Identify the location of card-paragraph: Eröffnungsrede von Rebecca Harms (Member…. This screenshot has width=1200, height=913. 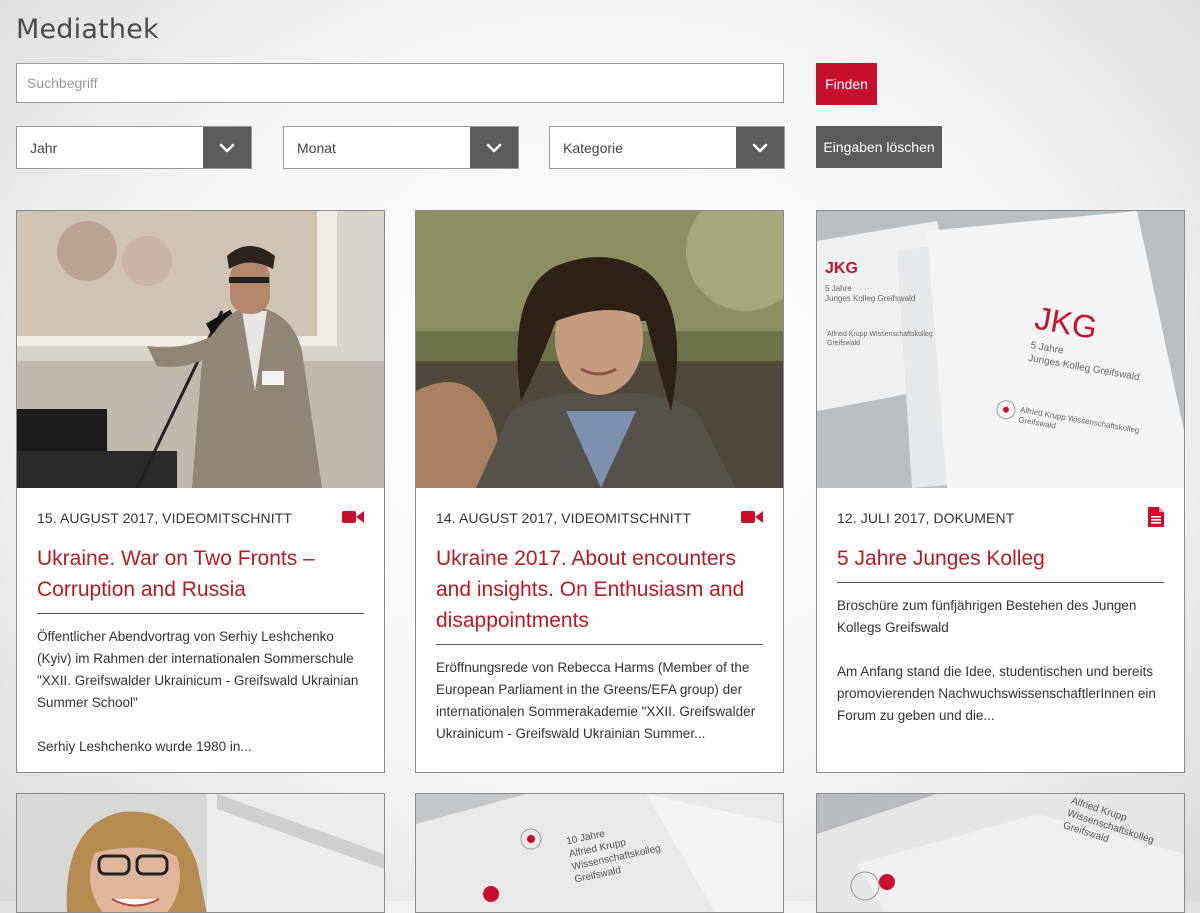
(596, 700).